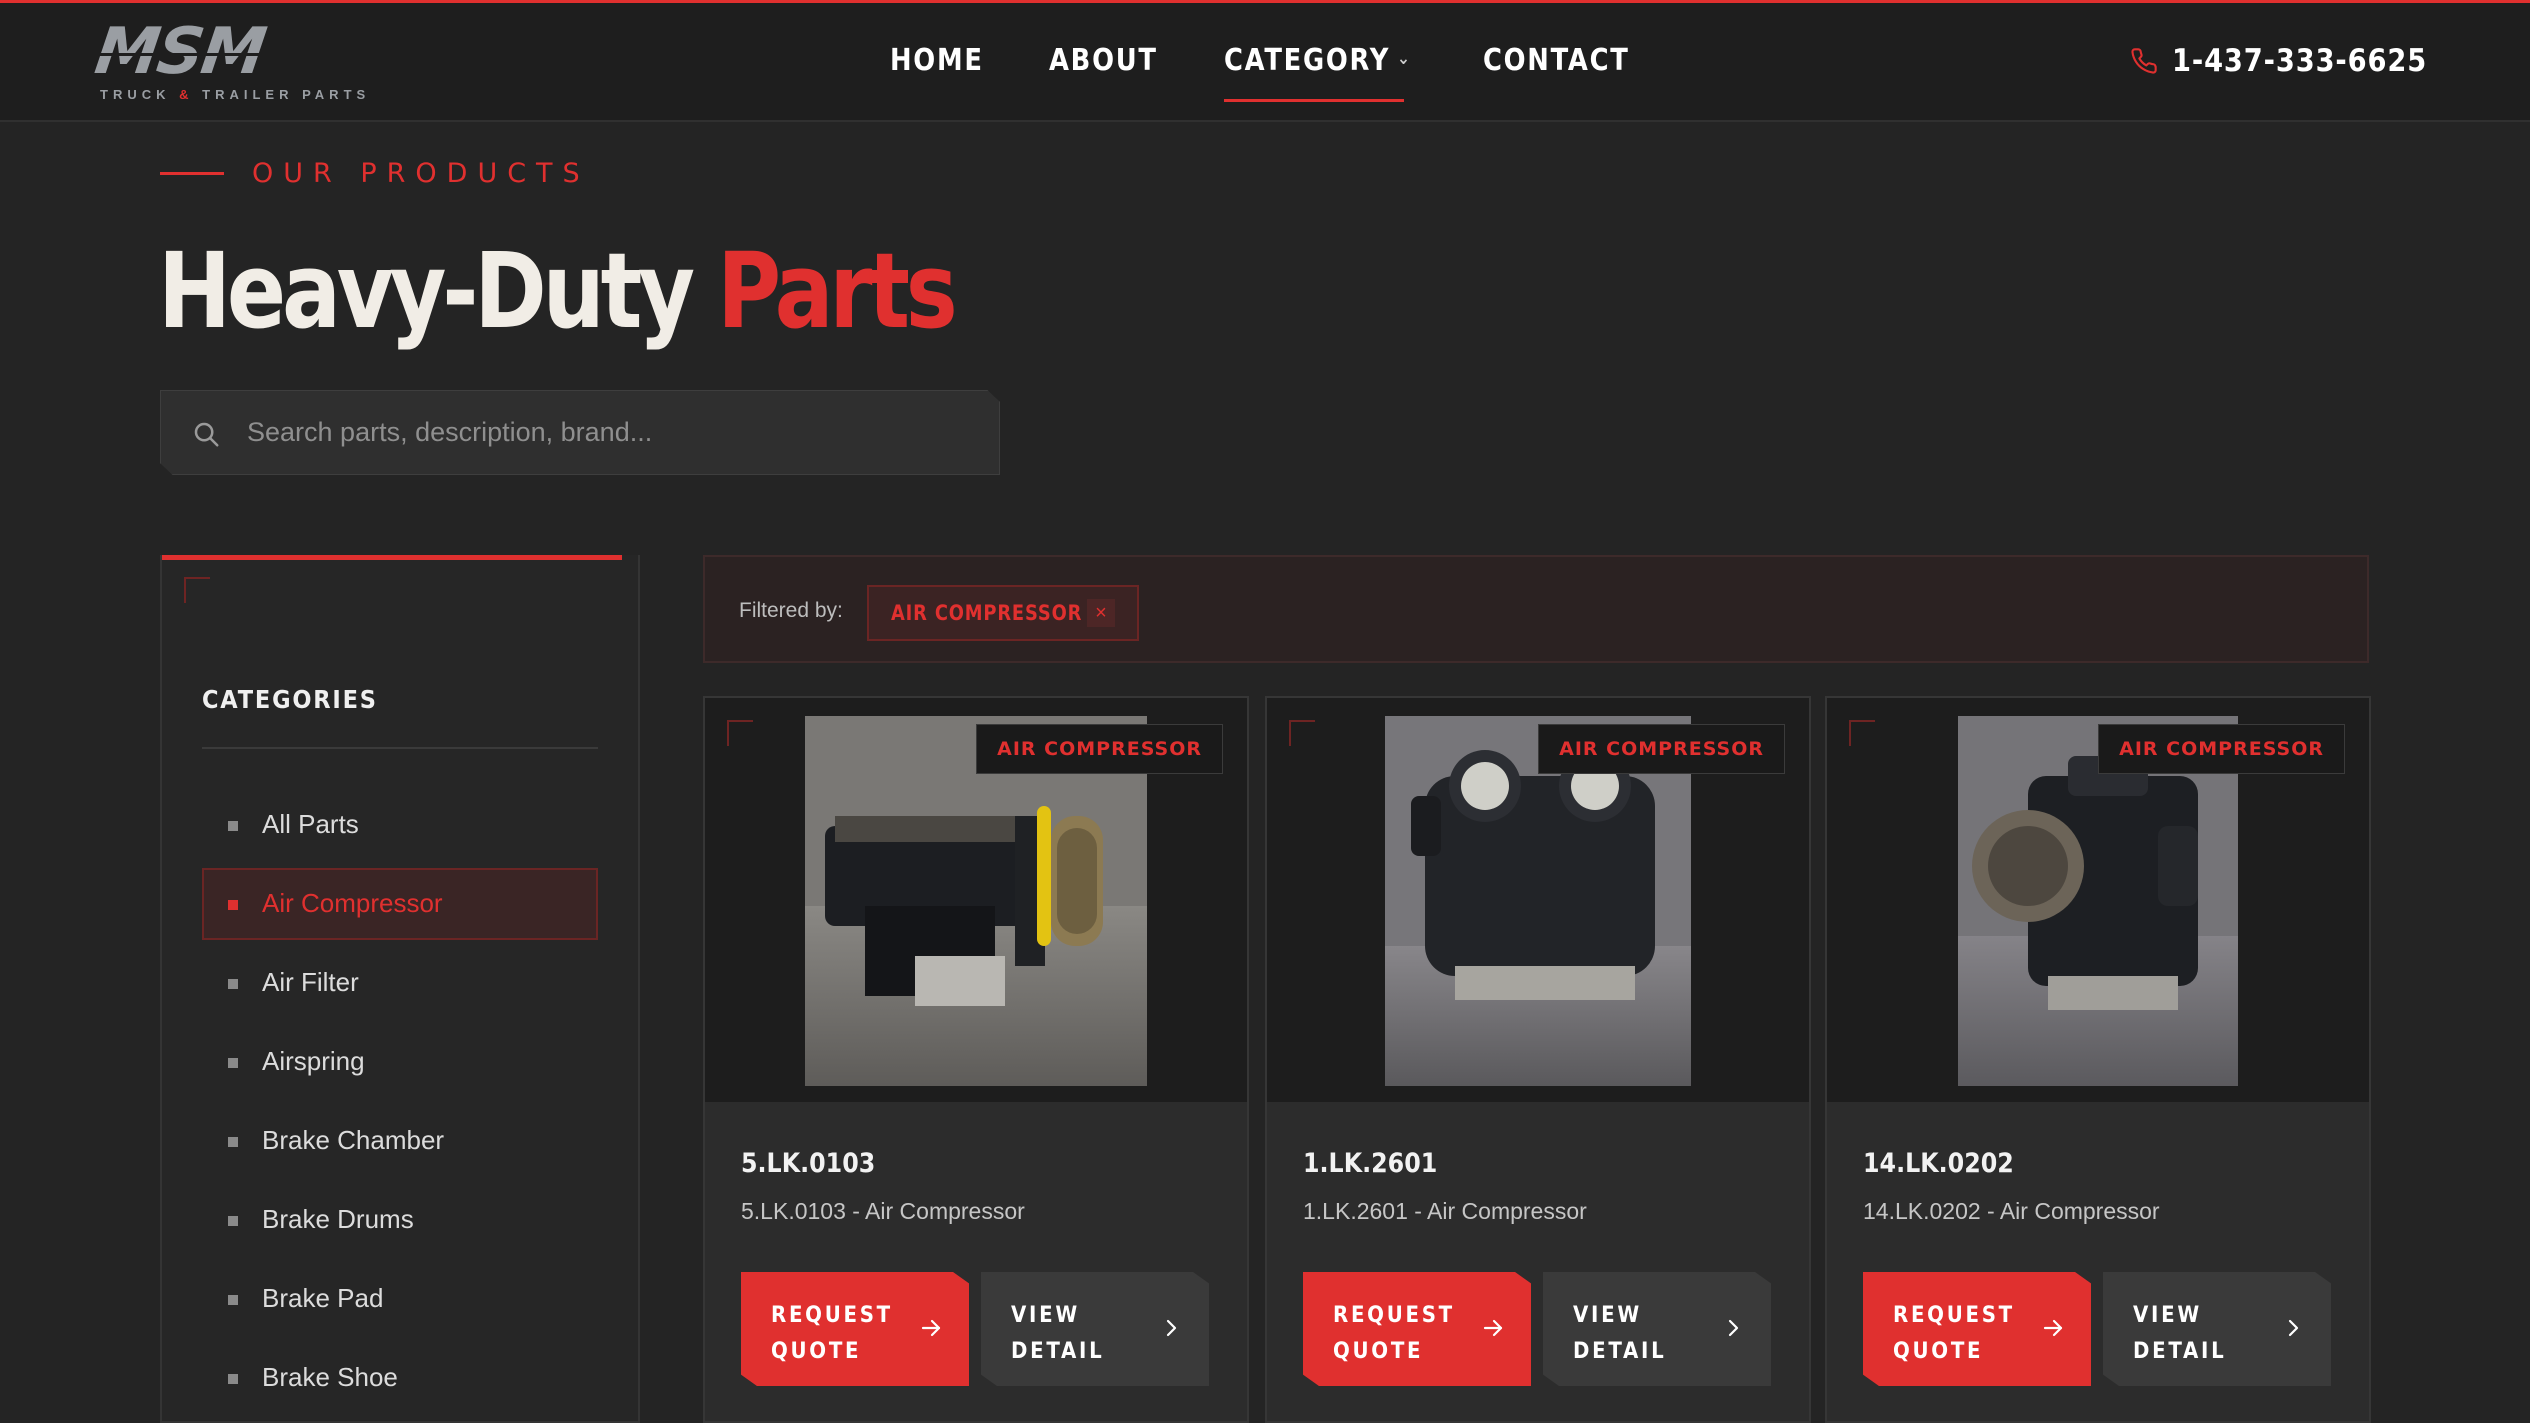 This screenshot has height=1423, width=2530. Describe the element at coordinates (1307, 60) in the screenshot. I see `nav-category-label: CATEGORY` at that location.